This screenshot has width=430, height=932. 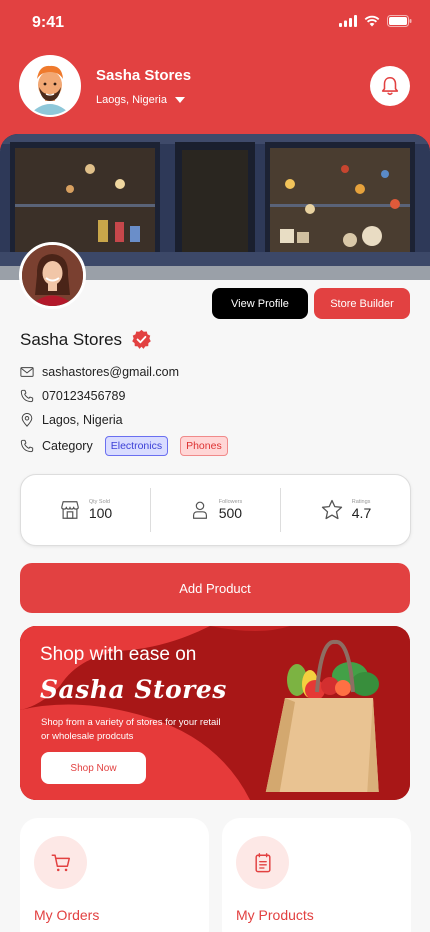 I want to click on my-products-card: My Products, so click(x=316, y=875).